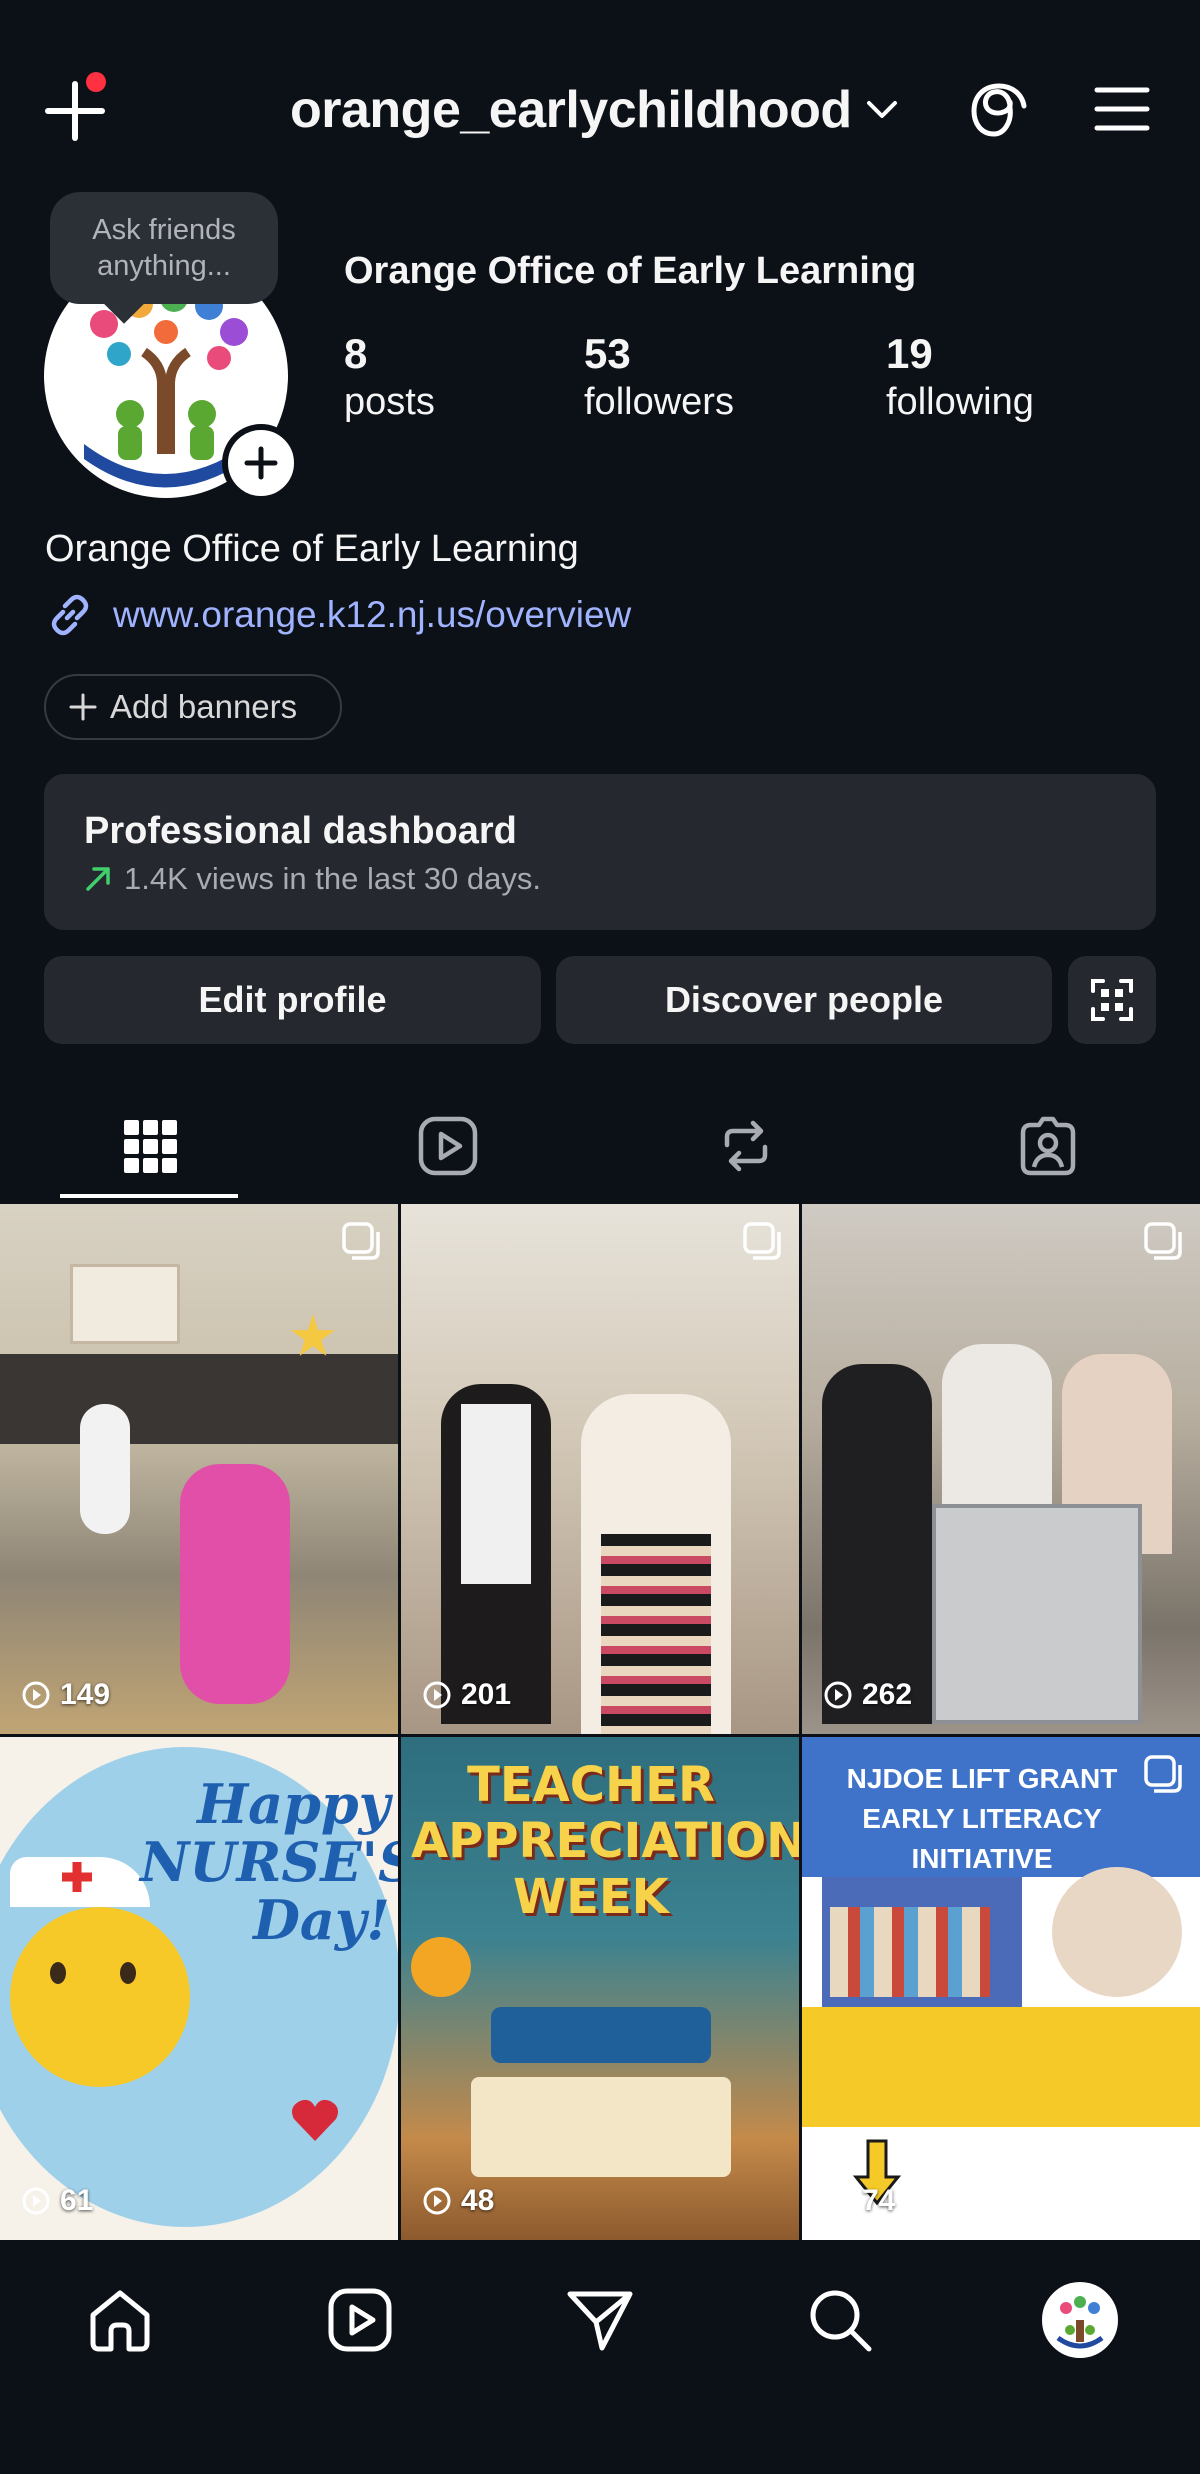  I want to click on trending-up-icon, so click(98, 879).